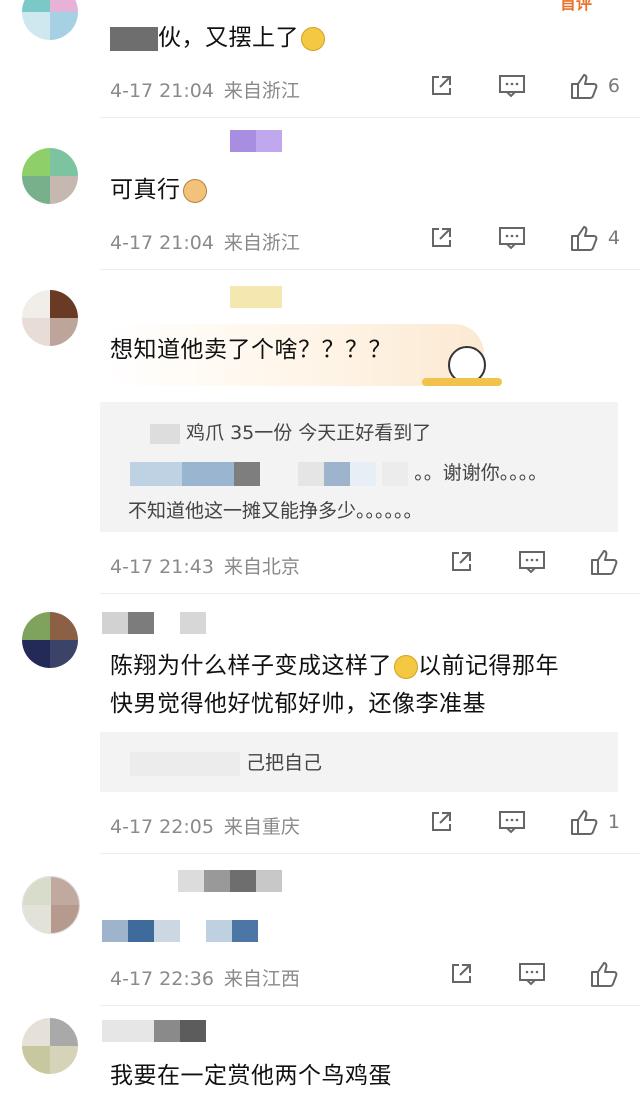 This screenshot has width=640, height=1094. I want to click on comment-meta: 4-17 21:43 来自北京, so click(205, 565).